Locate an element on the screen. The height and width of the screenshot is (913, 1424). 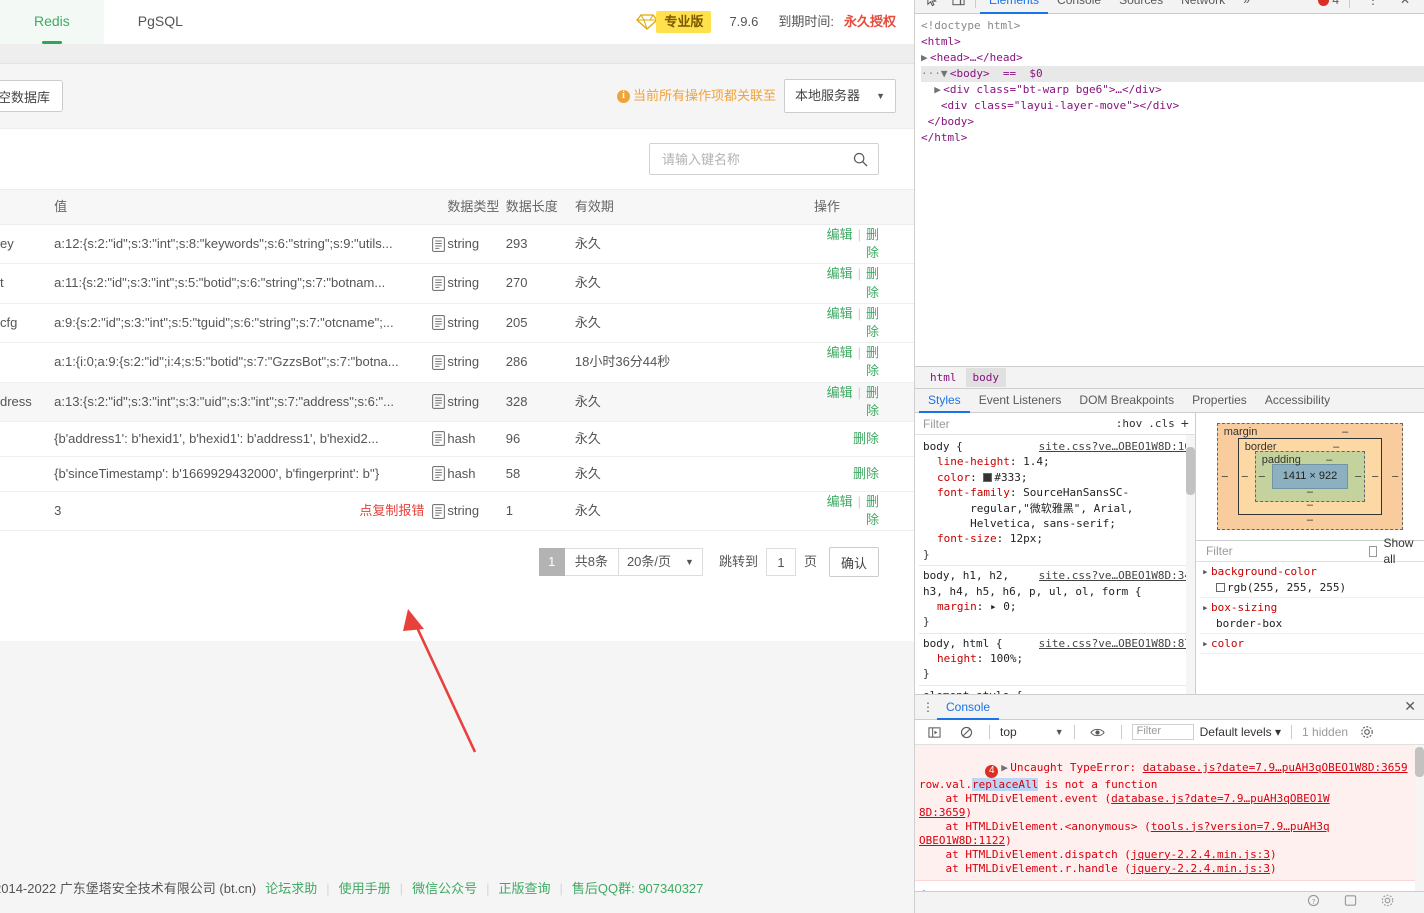
footer-qq-group: 售后QQ群: 907340327 is located at coordinates (638, 889).